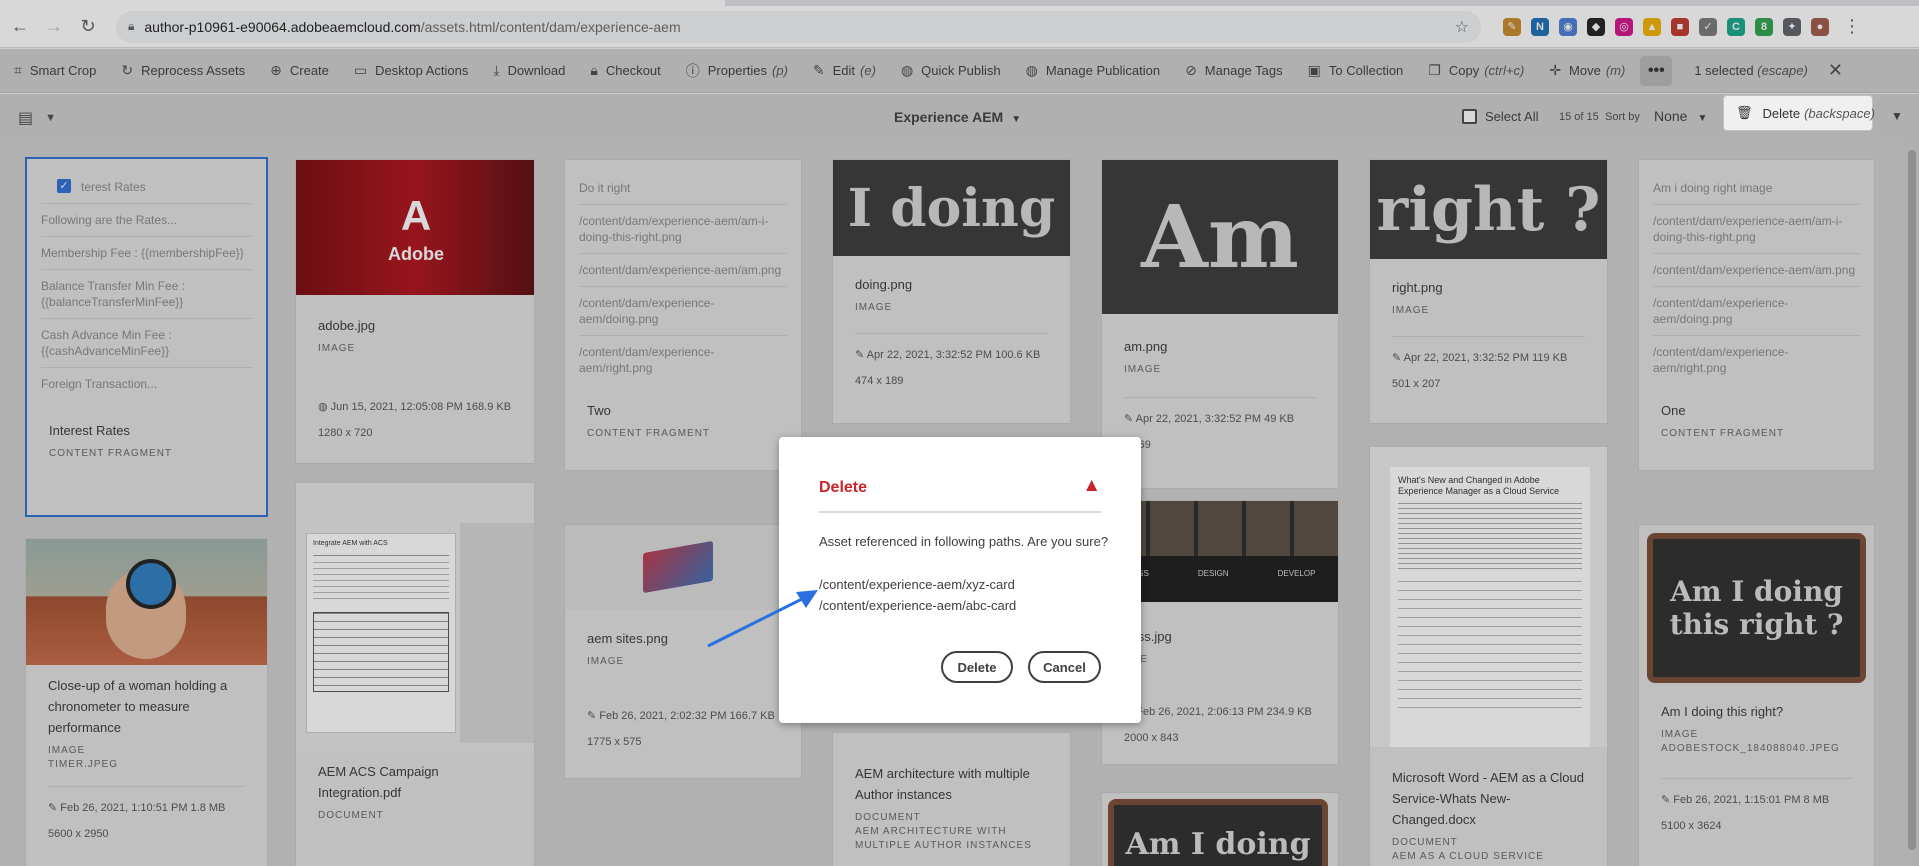  I want to click on dark-extension-icon: ◆, so click(1596, 26).